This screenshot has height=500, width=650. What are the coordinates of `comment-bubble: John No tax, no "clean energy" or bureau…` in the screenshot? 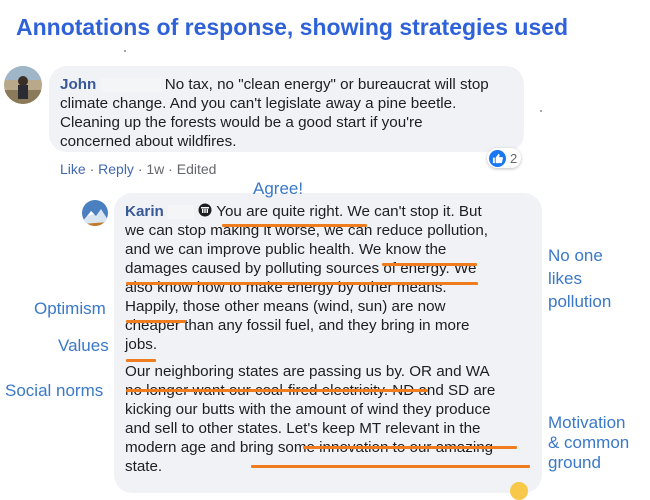 It's located at (286, 109).